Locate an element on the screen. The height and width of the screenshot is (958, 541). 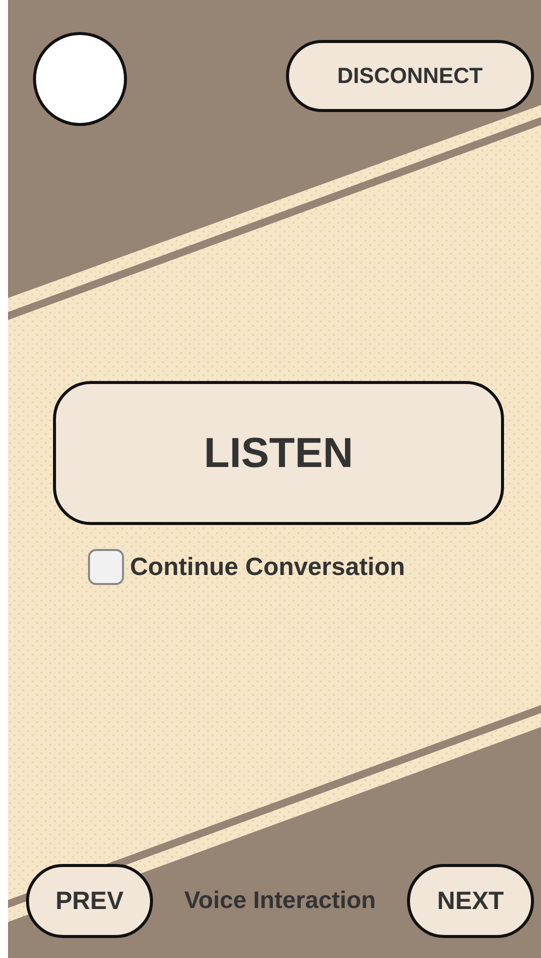
checkbox is located at coordinates (106, 567).